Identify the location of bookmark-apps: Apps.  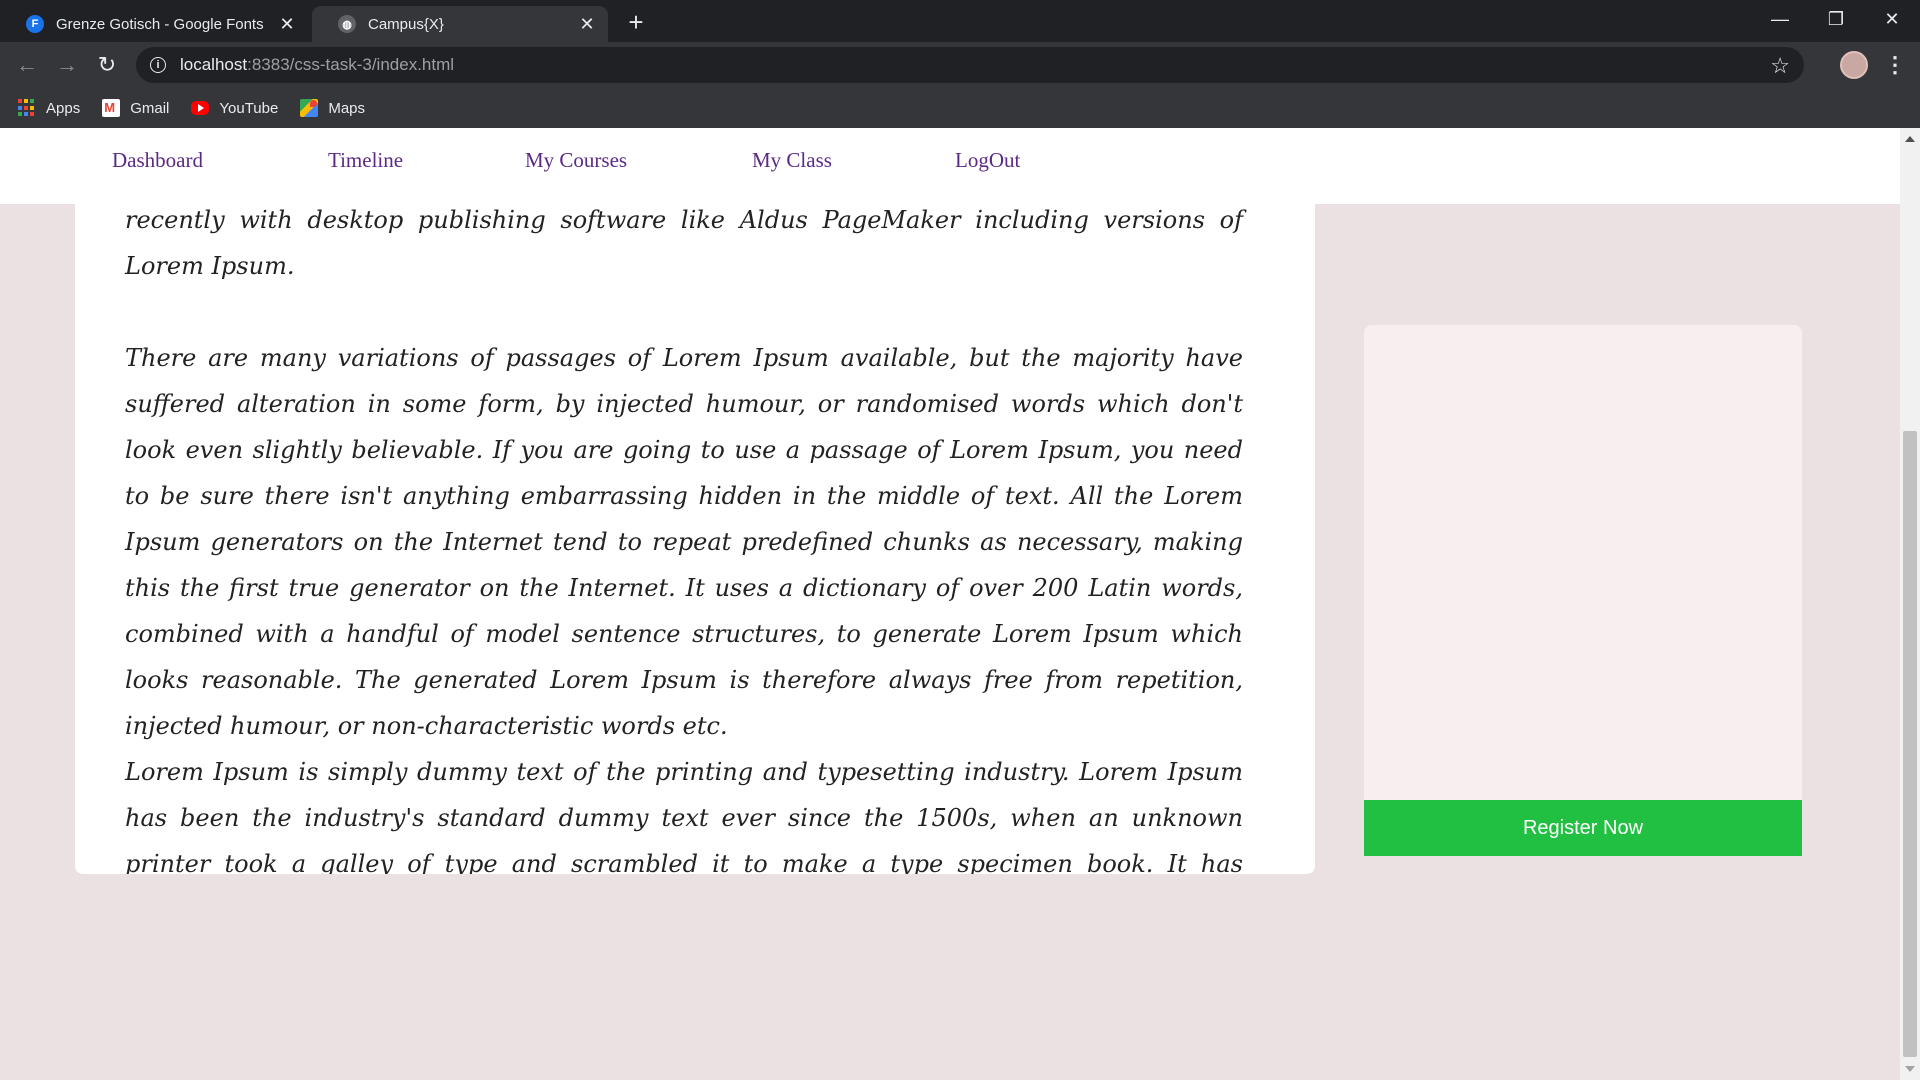
(49, 108).